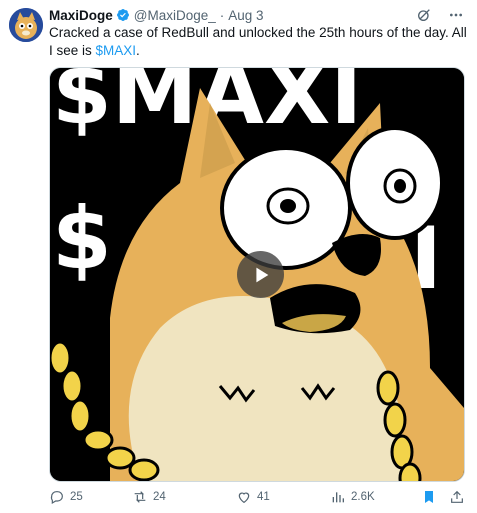 This screenshot has height=513, width=477. I want to click on bookmark-icon, so click(429, 497).